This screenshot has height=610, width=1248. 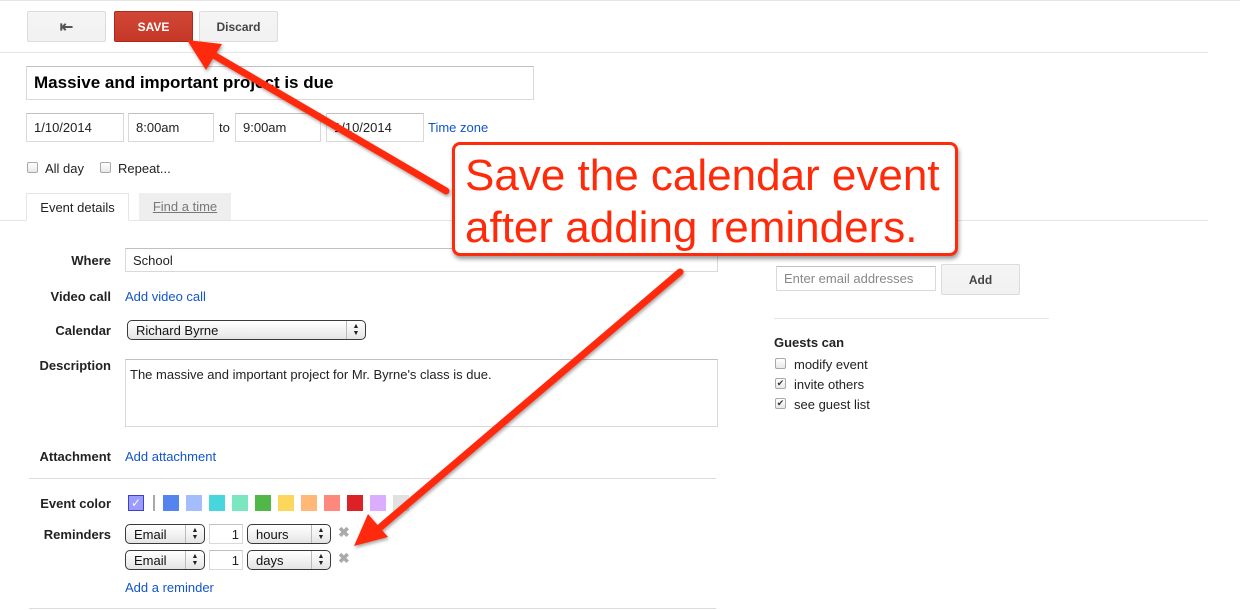 What do you see at coordinates (519, 407) in the screenshot?
I see `arrow-to-reminders` at bounding box center [519, 407].